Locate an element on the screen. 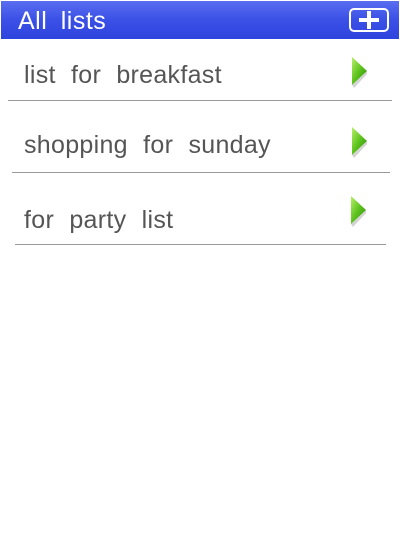 The height and width of the screenshot is (540, 400). add-list-button is located at coordinates (369, 20).